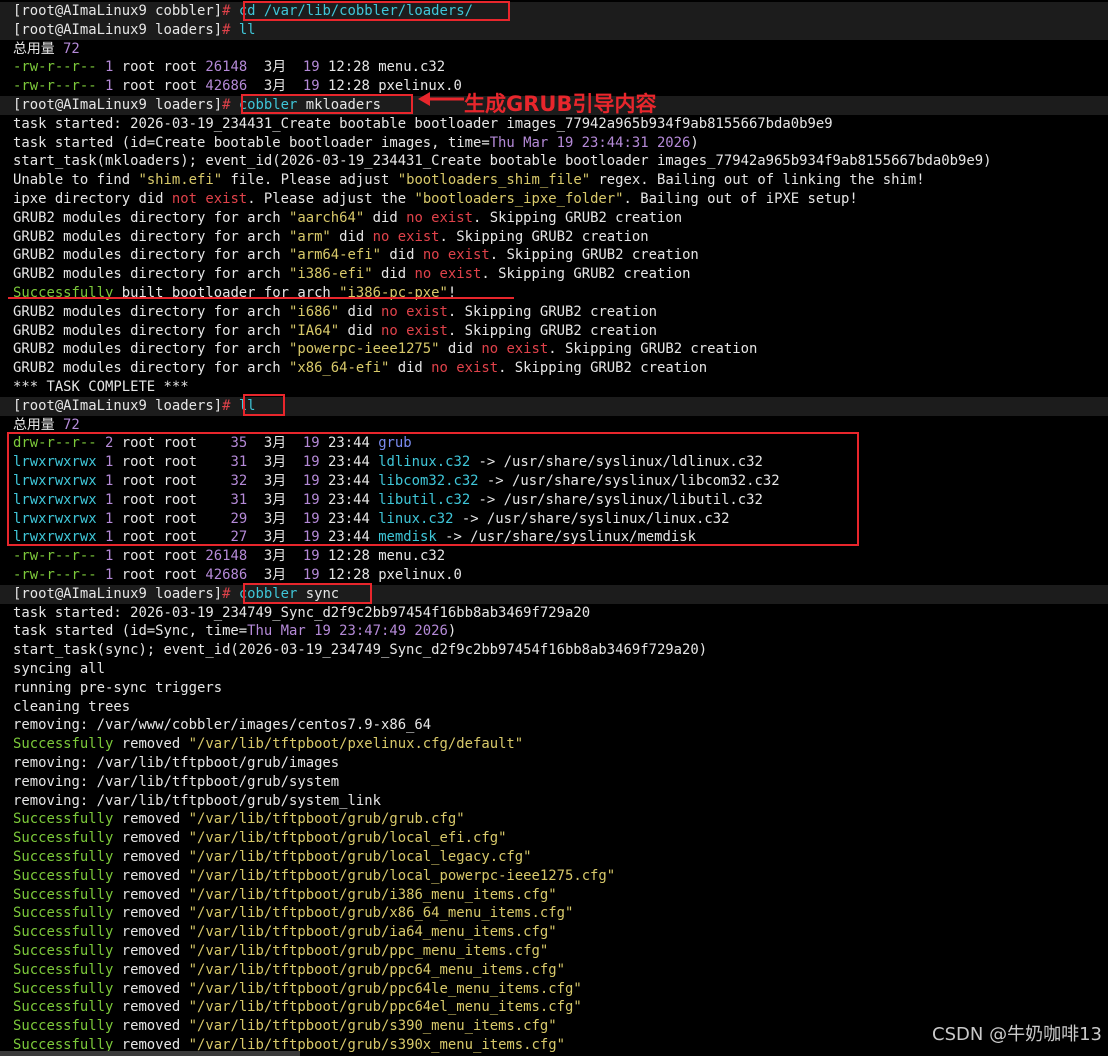 The image size is (1108, 1056). I want to click on terminal-prompt-line: [root@AImaLinux9 loaders]# cobbler sync, so click(554, 594).